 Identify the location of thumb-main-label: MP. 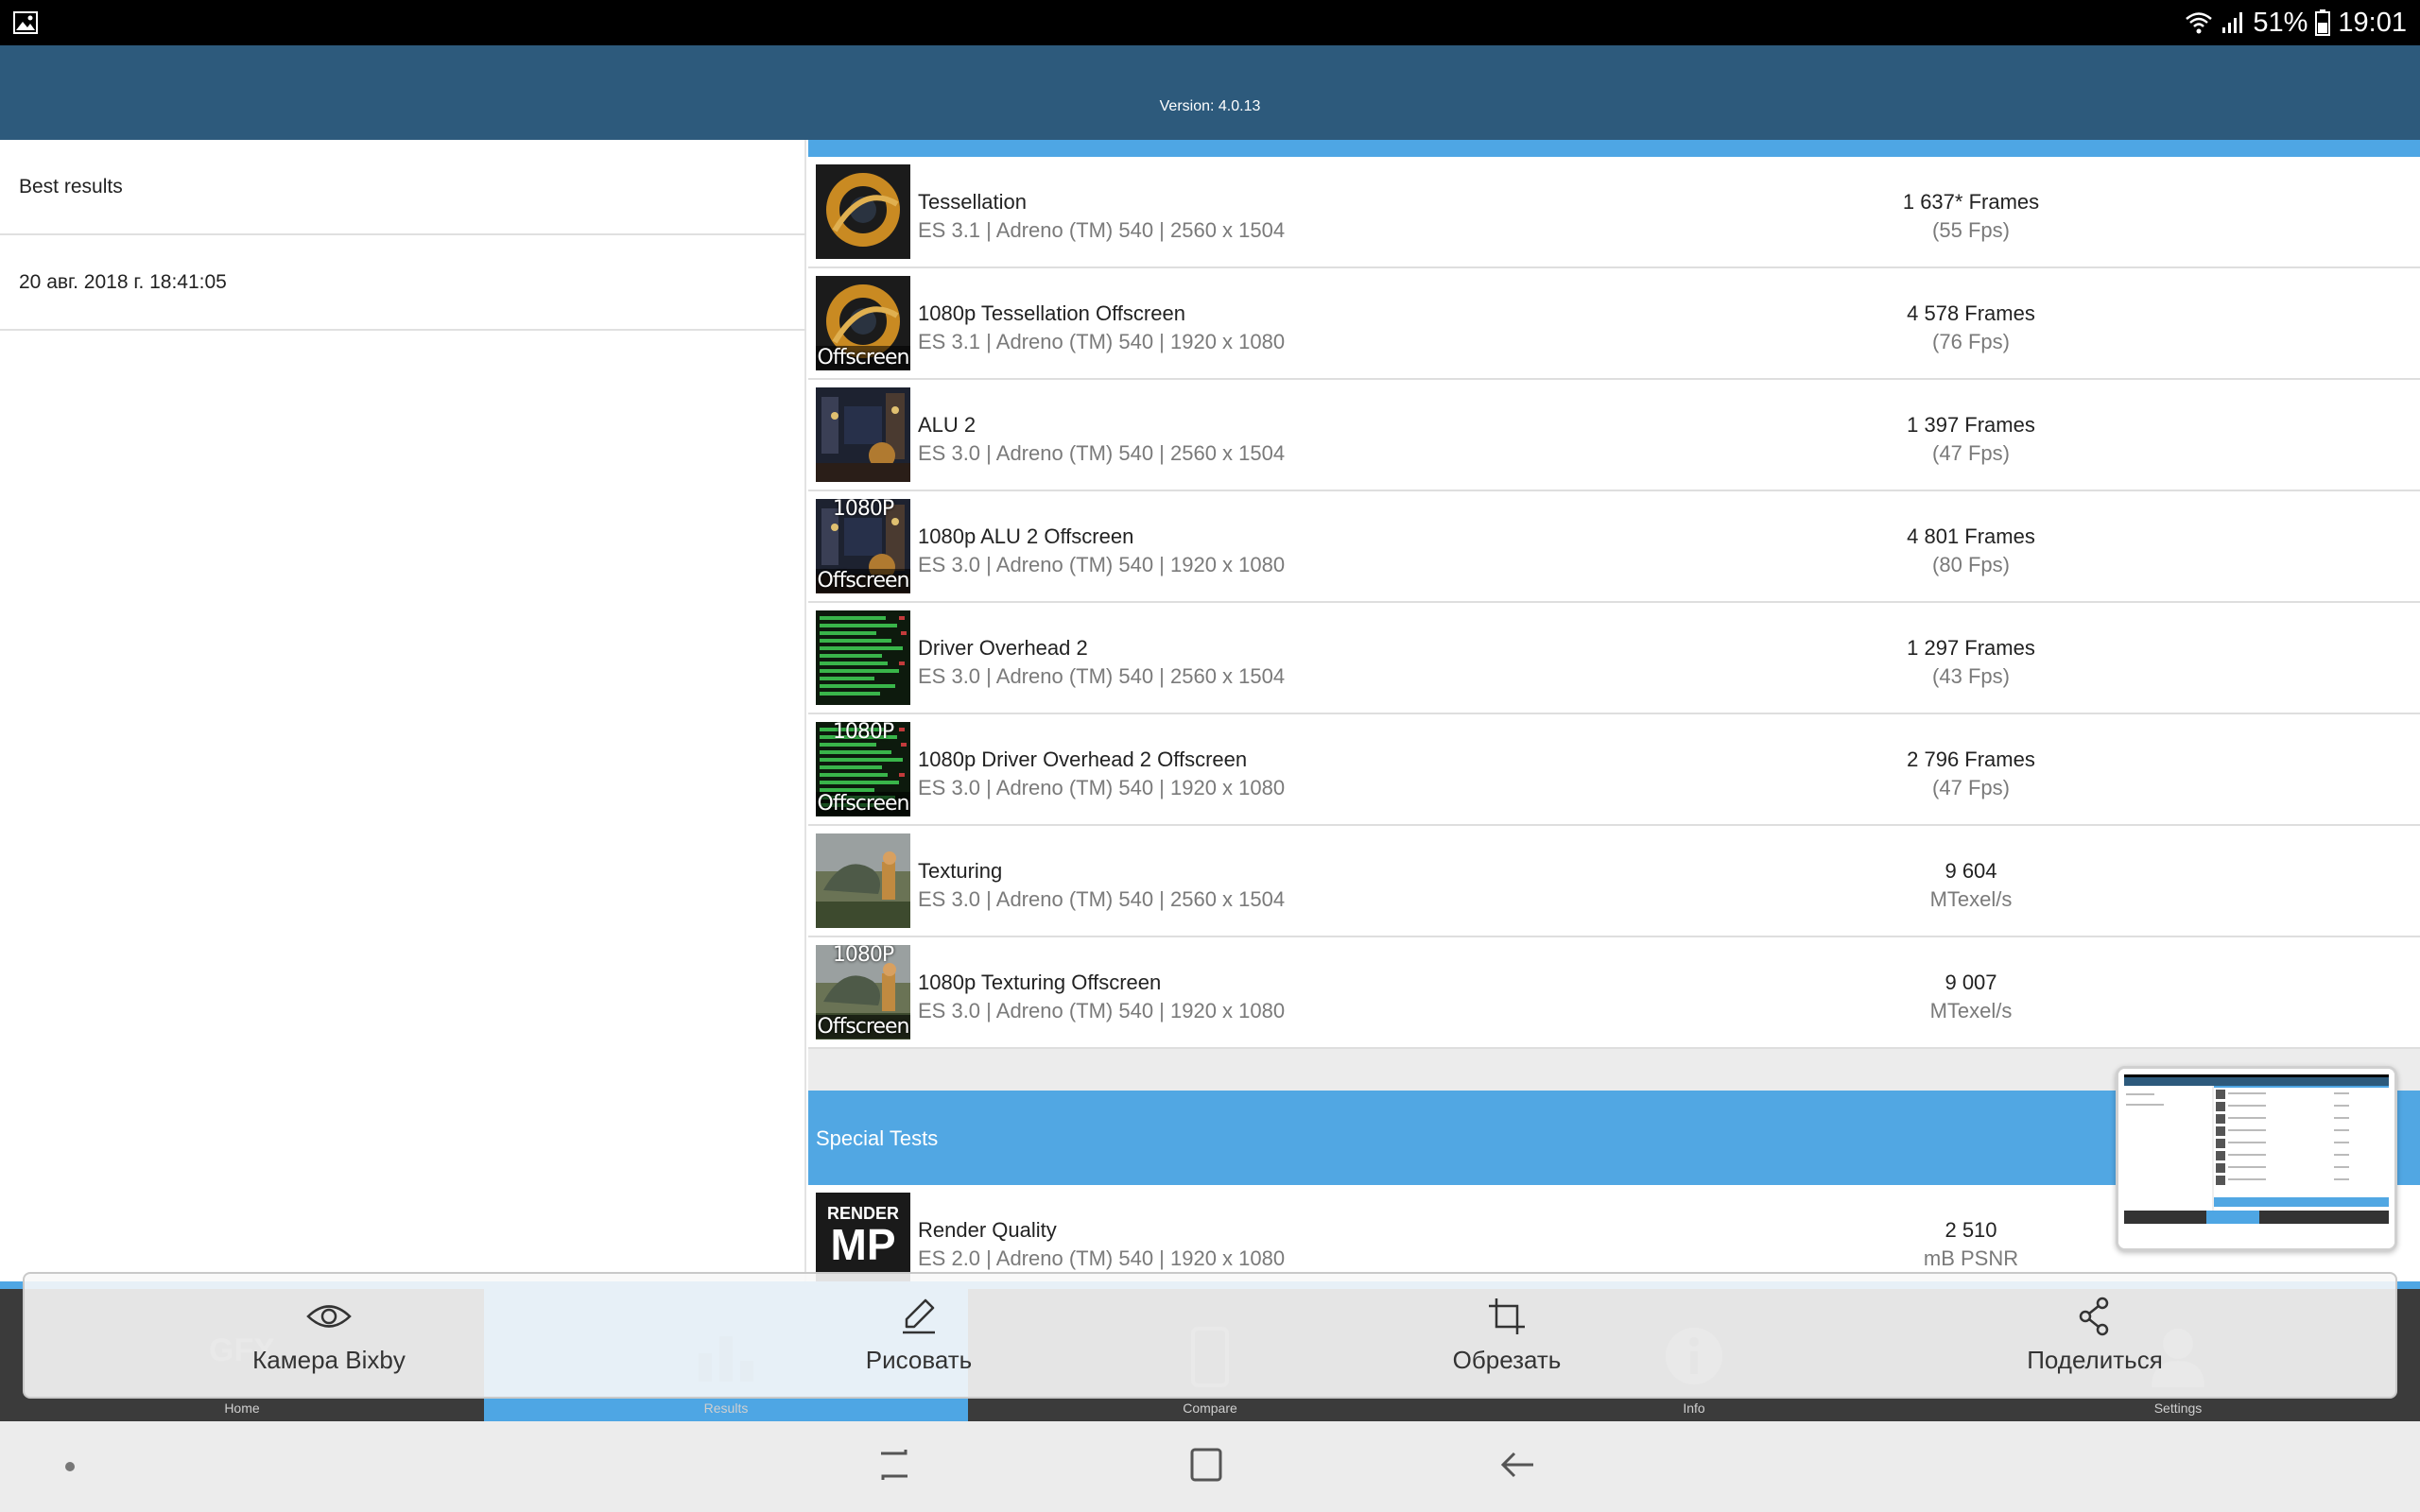
(863, 1244).